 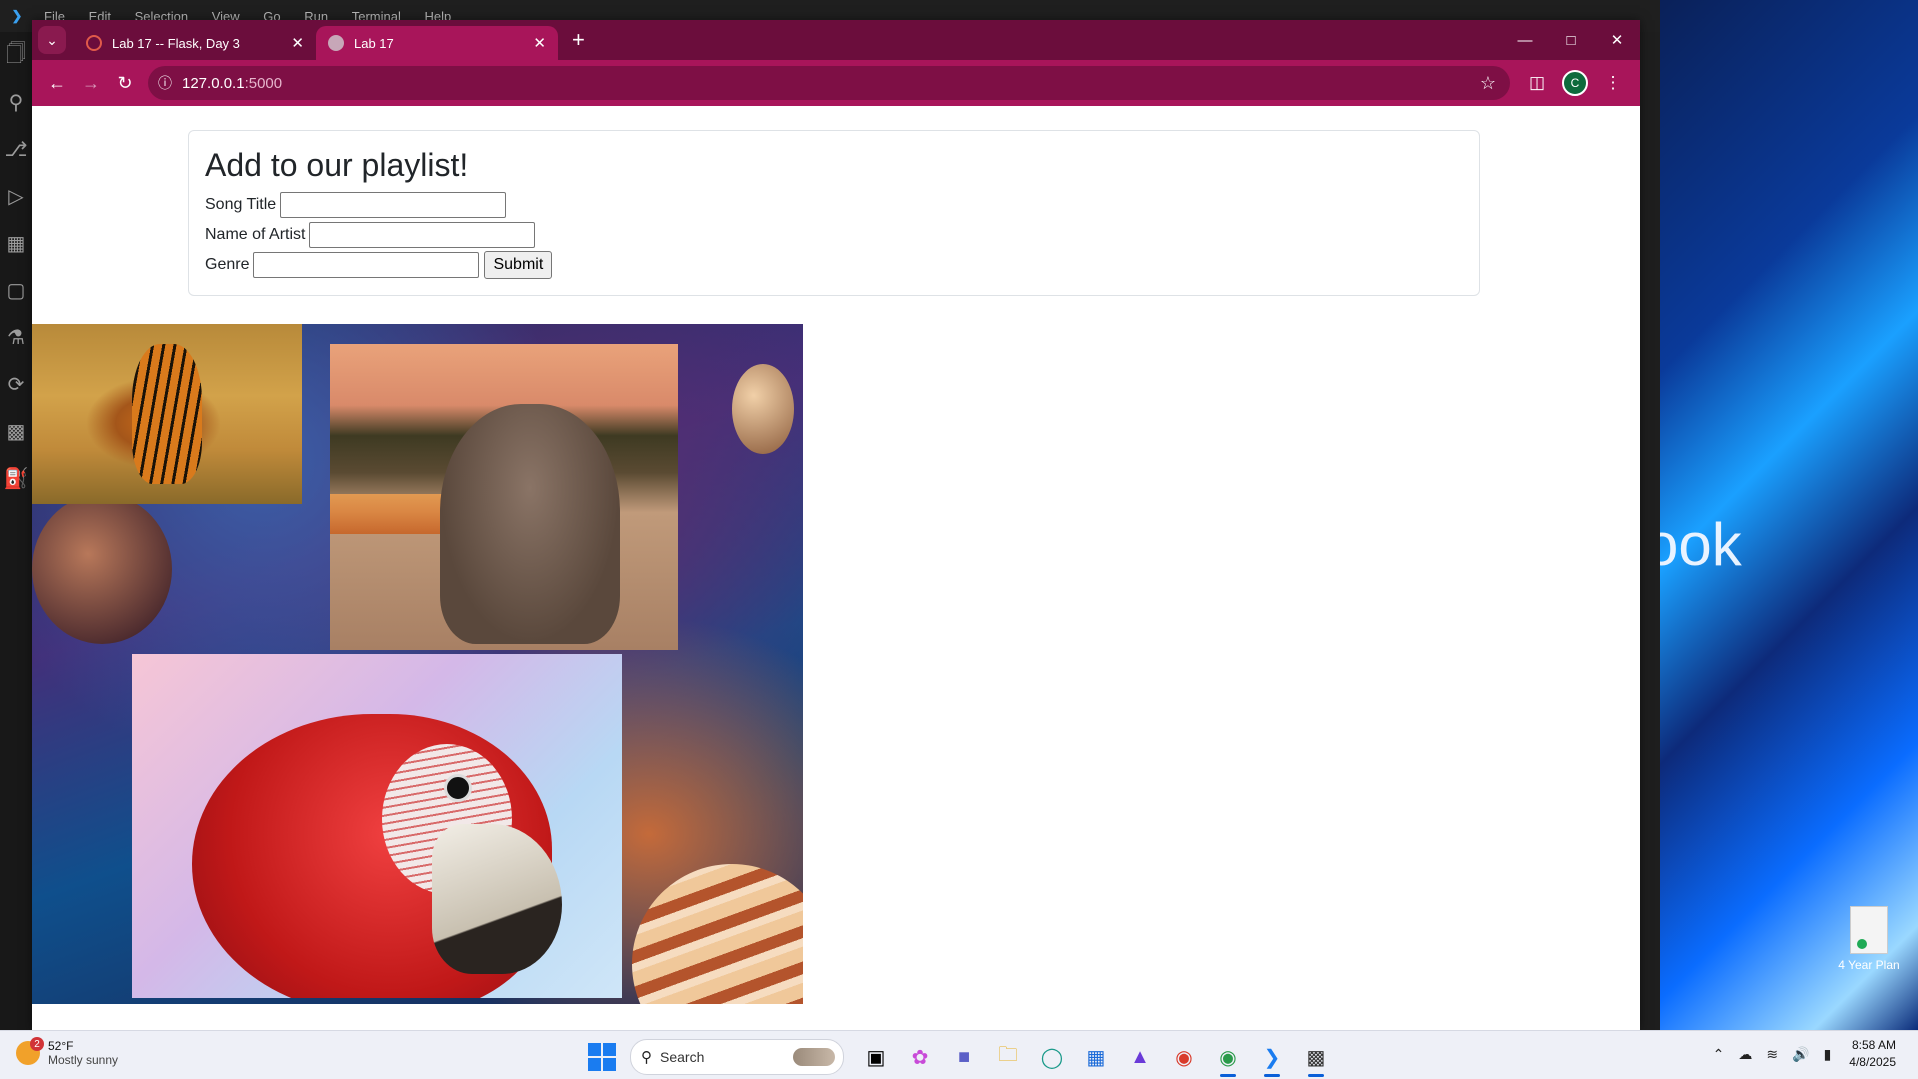 What do you see at coordinates (829, 83) in the screenshot?
I see `address-bar: ⓘ 127.0.0.1:5000 ☆` at bounding box center [829, 83].